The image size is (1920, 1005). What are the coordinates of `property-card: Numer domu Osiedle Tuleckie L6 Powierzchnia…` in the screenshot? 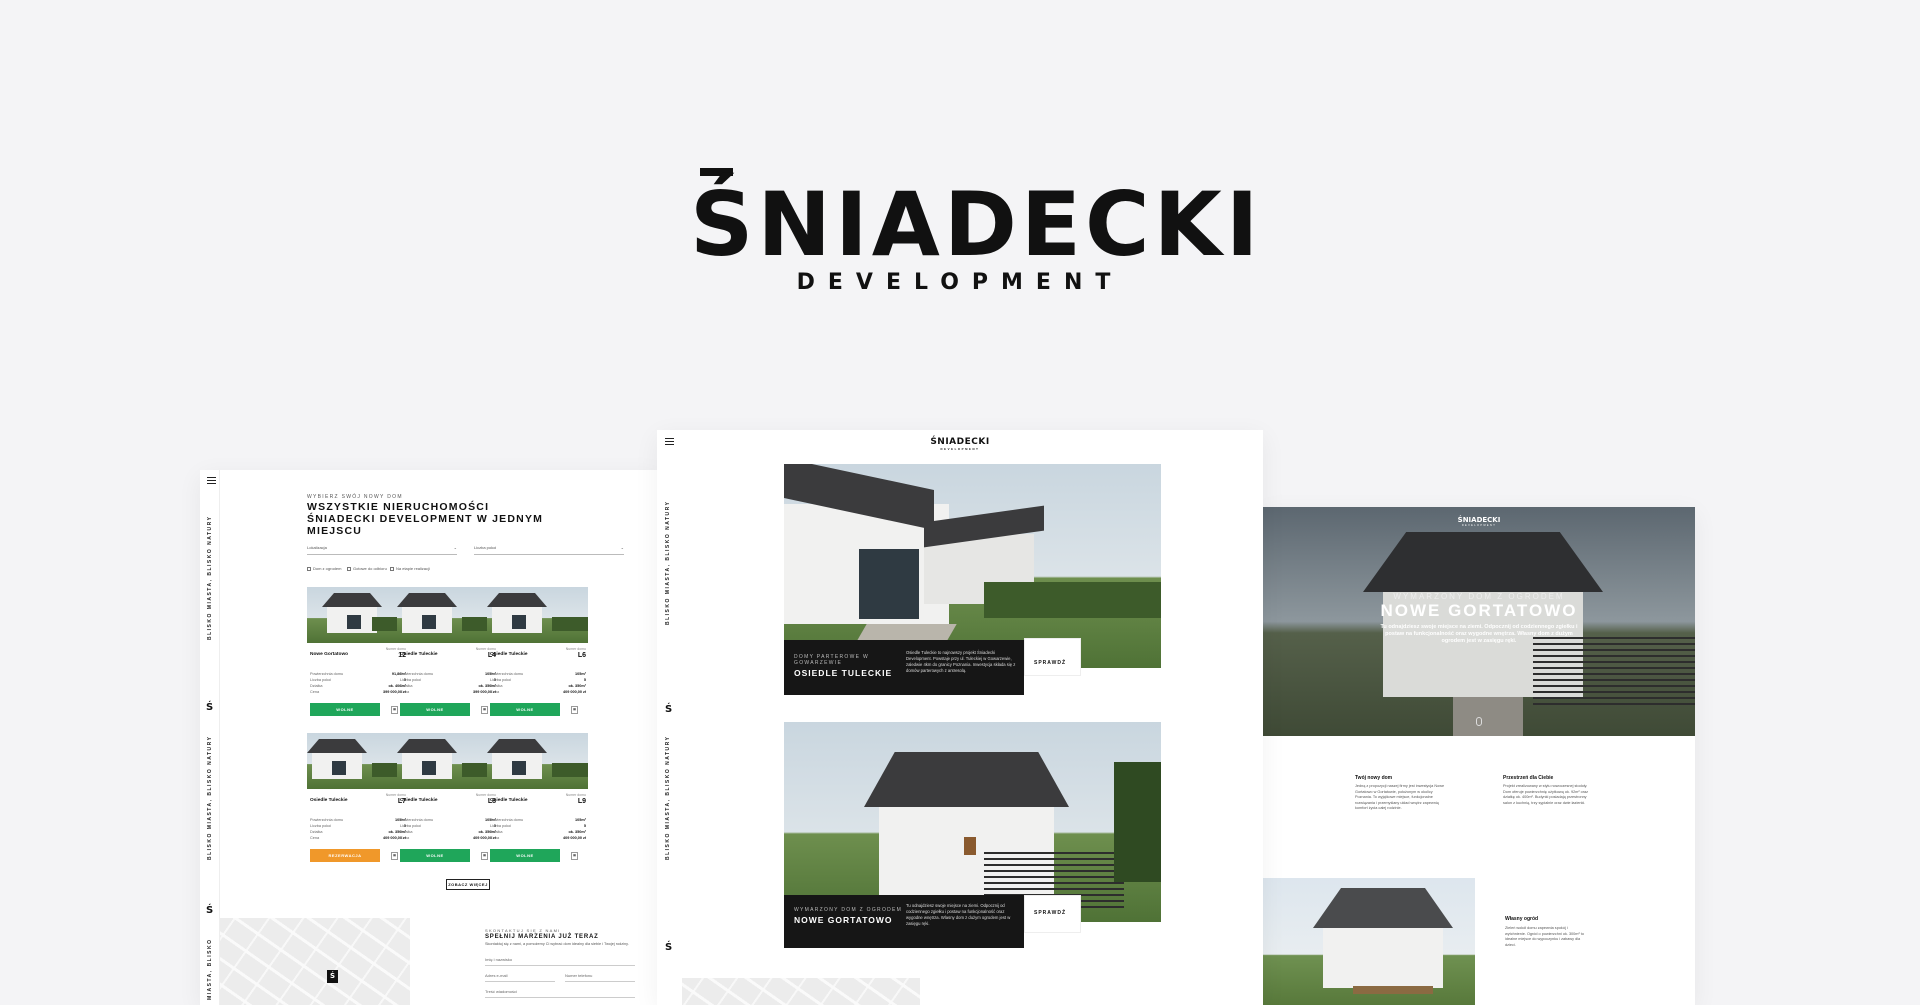 It's located at (537, 657).